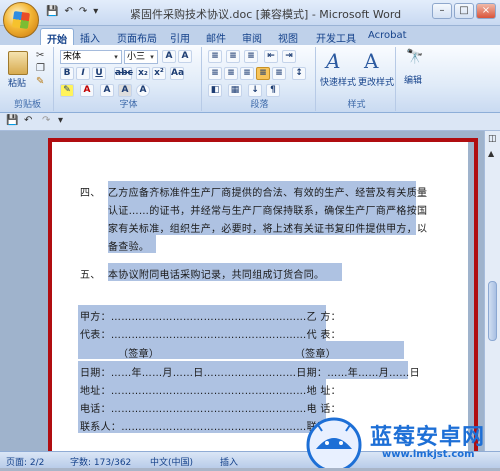 This screenshot has width=500, height=471. I want to click on shrink-font-icon: A, so click(185, 56).